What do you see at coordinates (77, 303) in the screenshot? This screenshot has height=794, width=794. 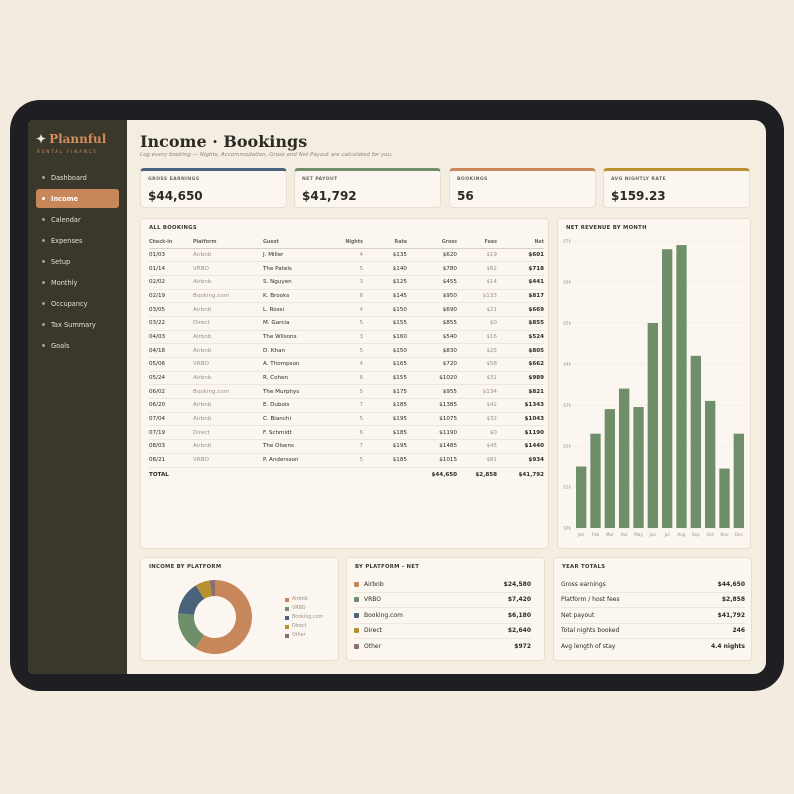 I see `nav-item-occupancy: Occupancy` at bounding box center [77, 303].